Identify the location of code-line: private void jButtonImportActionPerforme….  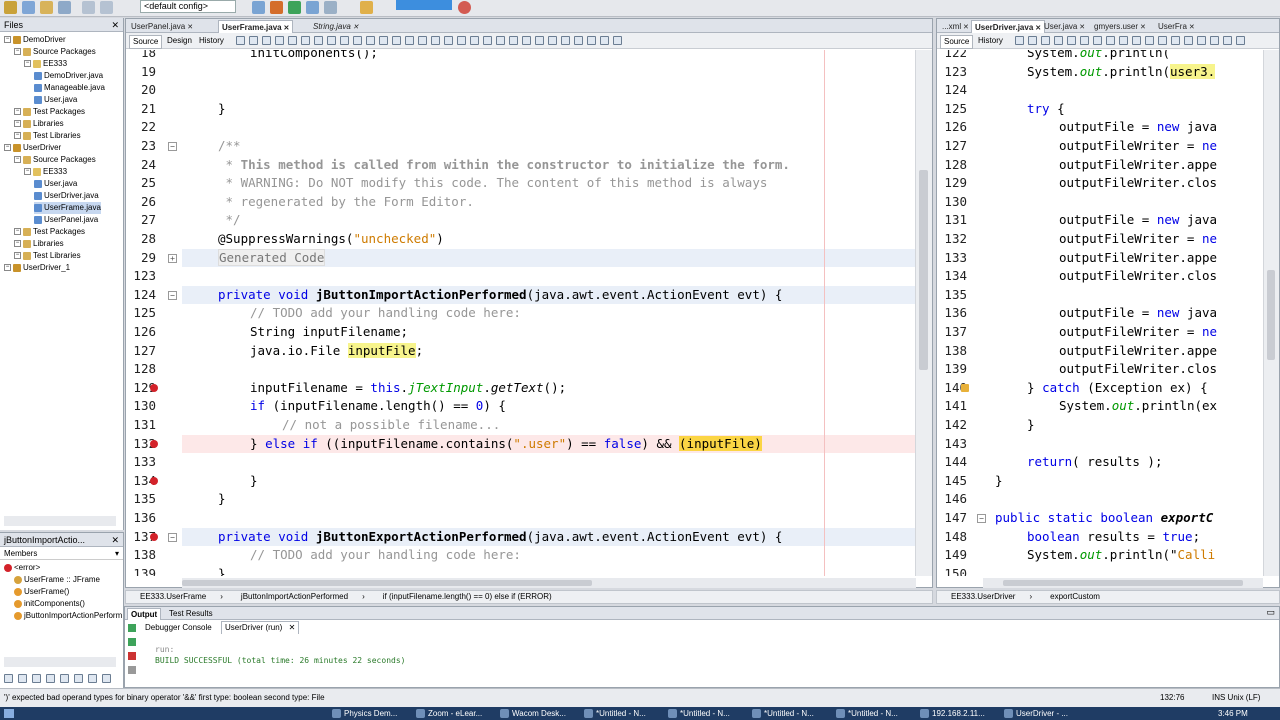
(500, 295).